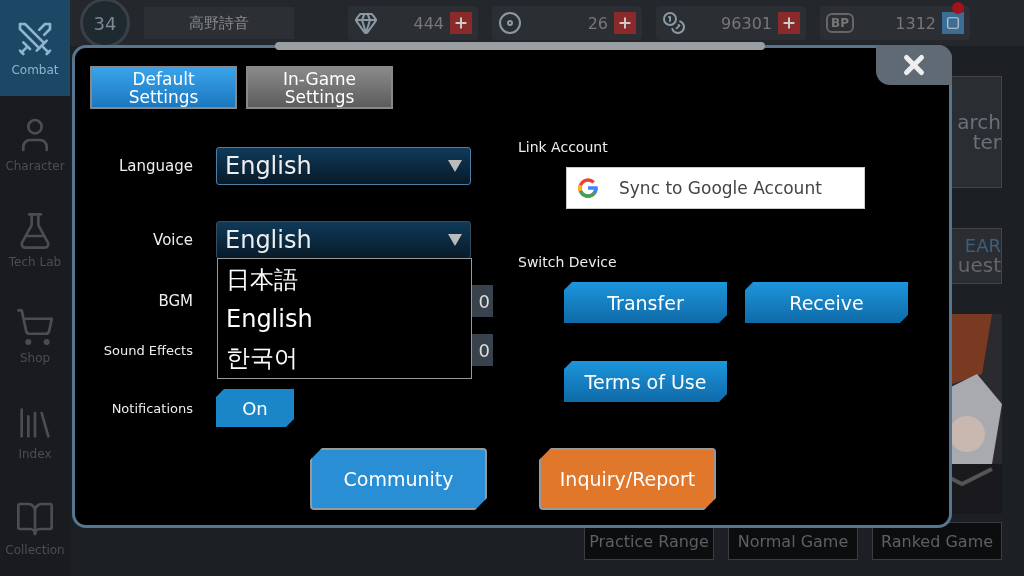 The width and height of the screenshot is (1024, 576). Describe the element at coordinates (344, 279) in the screenshot. I see `dropdown-option: 日本語` at that location.